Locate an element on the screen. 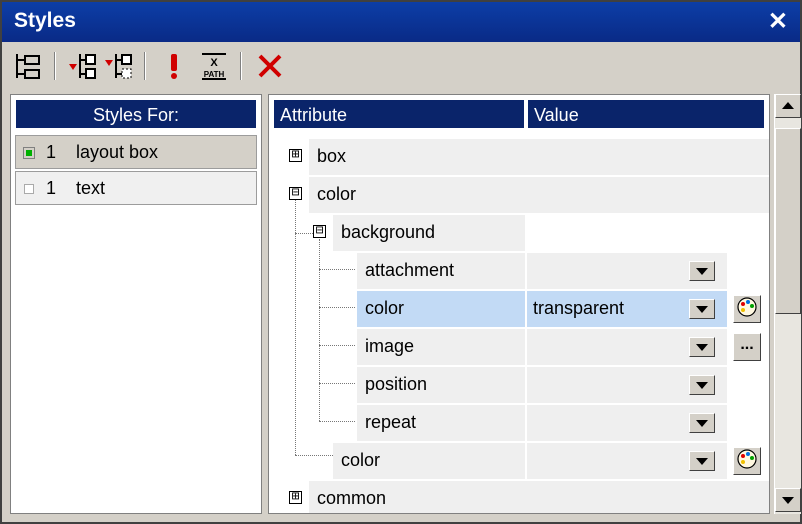  vertical-scrollbar is located at coordinates (787, 304).